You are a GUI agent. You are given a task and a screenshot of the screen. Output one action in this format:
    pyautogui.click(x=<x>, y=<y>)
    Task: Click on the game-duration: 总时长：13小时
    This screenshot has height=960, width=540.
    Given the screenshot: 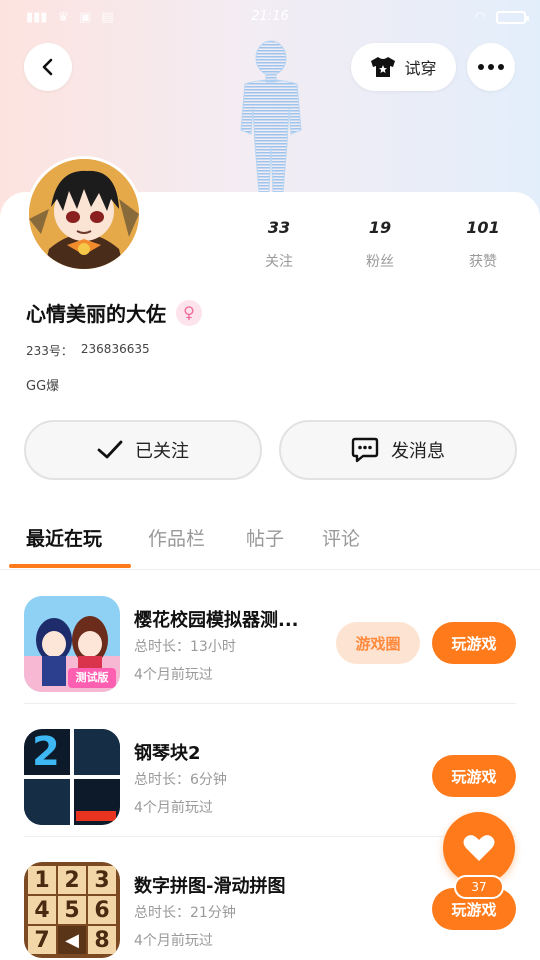 What is the action you would take?
    pyautogui.click(x=185, y=647)
    